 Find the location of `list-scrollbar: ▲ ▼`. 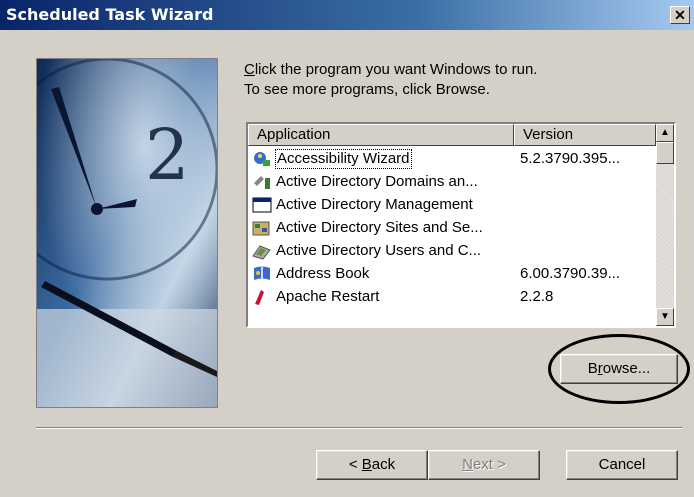

list-scrollbar: ▲ ▼ is located at coordinates (665, 225).